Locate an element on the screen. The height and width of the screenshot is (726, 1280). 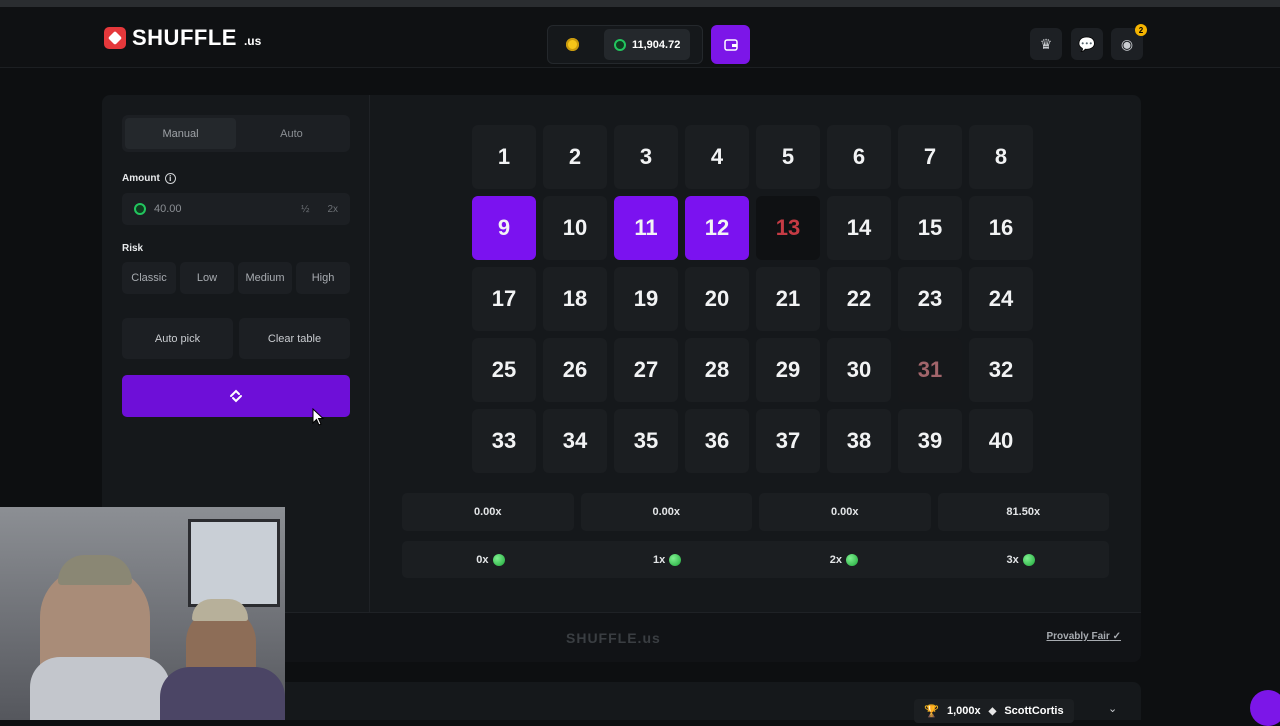
risk-high: High is located at coordinates (323, 278).